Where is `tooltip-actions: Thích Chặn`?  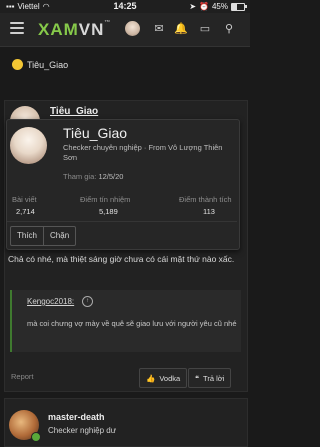 tooltip-actions: Thích Chặn is located at coordinates (43, 236).